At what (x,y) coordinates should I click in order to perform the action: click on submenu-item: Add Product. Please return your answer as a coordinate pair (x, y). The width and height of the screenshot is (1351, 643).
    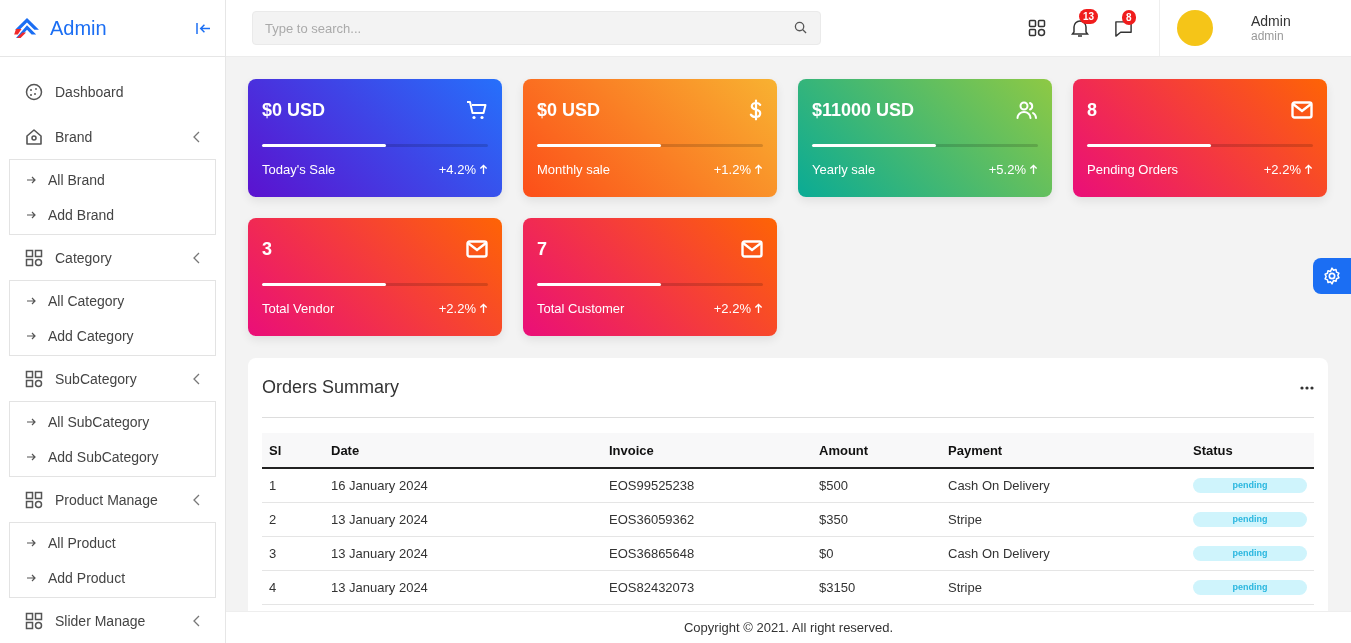
    Looking at the image, I should click on (112, 577).